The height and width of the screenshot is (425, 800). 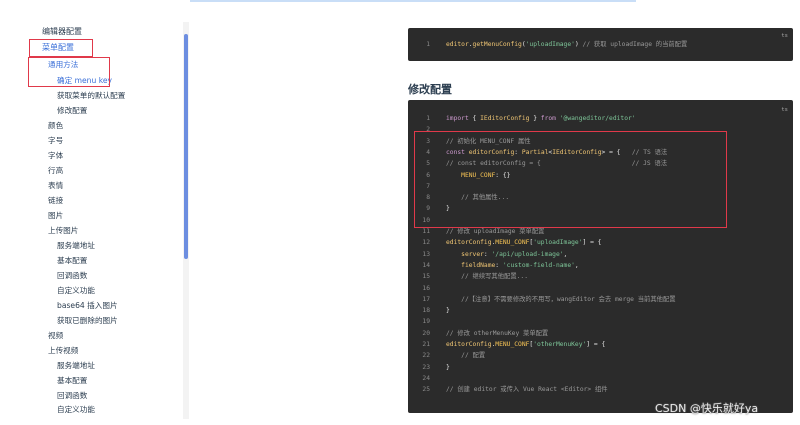 I want to click on highlight-box-common-methods, so click(x=69, y=72).